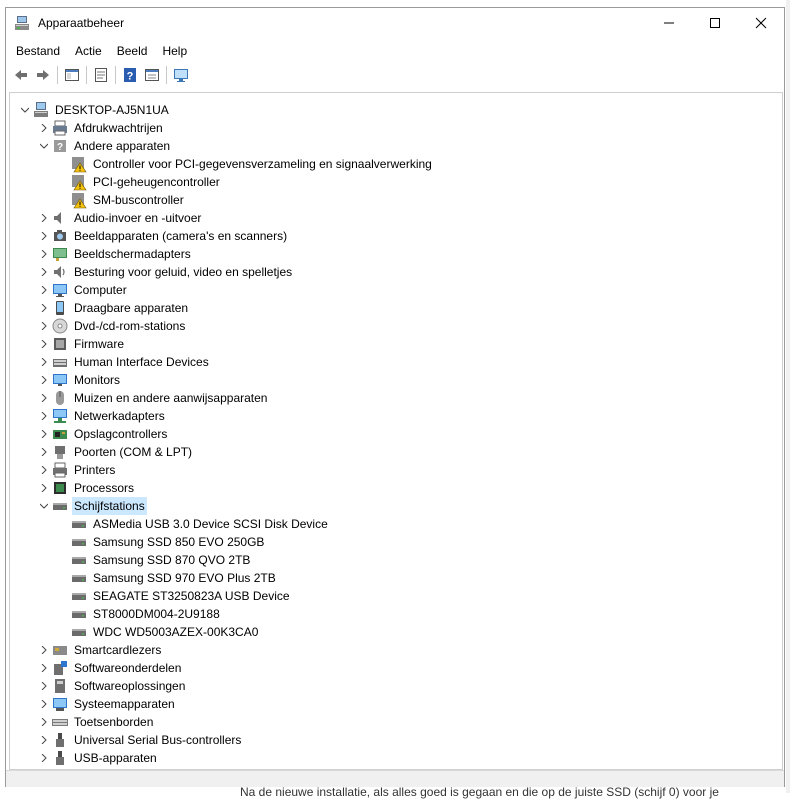  What do you see at coordinates (171, 398) in the screenshot?
I see `tree-item-label: Muizen en andere aanwijsapparaten` at bounding box center [171, 398].